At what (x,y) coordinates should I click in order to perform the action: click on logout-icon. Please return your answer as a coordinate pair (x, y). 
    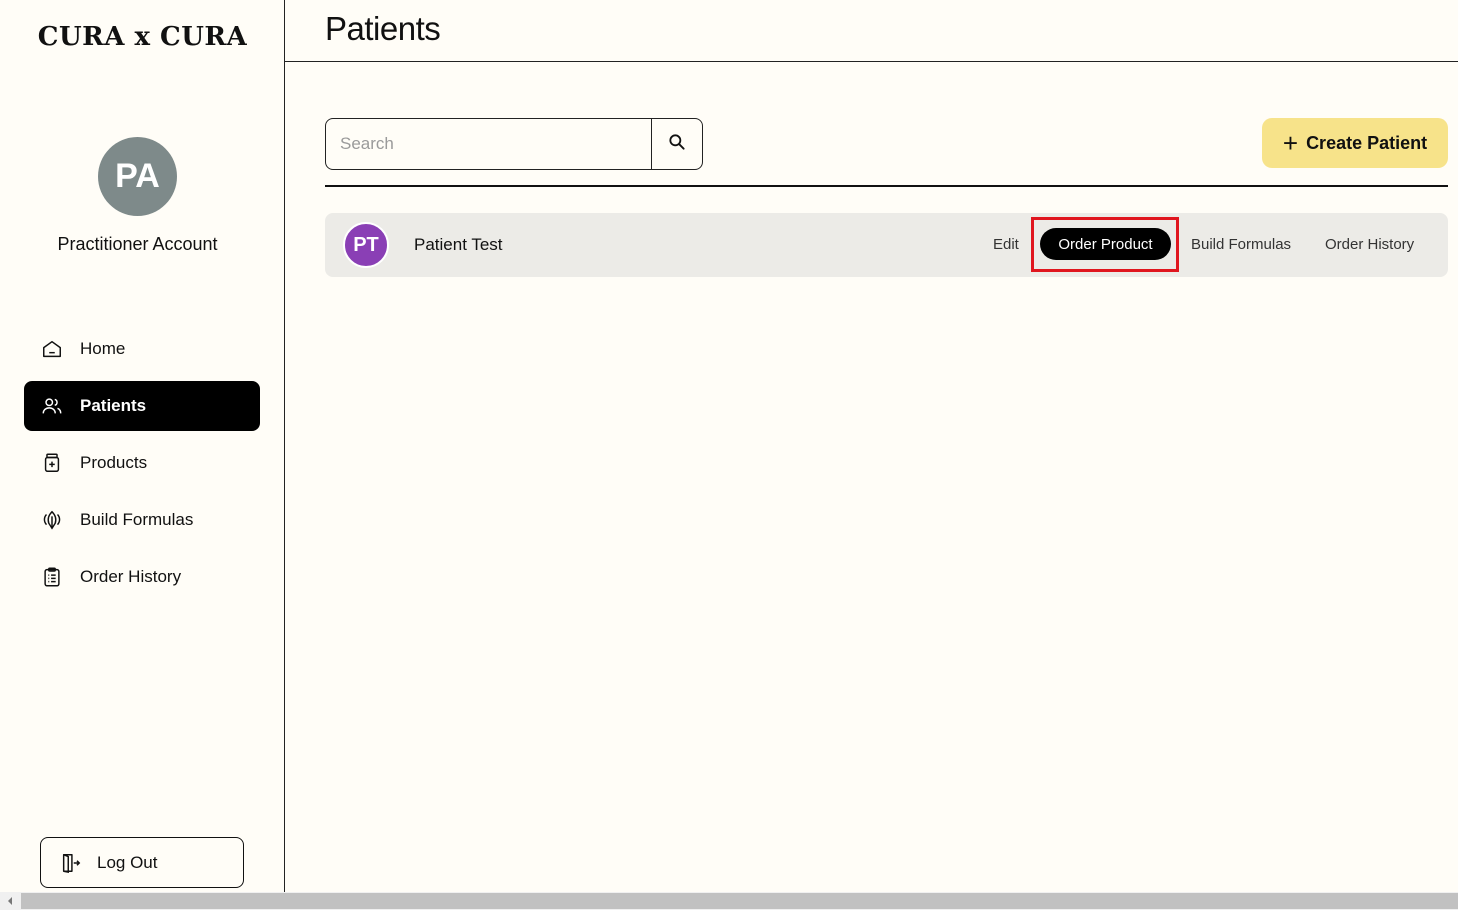
    Looking at the image, I should click on (71, 863).